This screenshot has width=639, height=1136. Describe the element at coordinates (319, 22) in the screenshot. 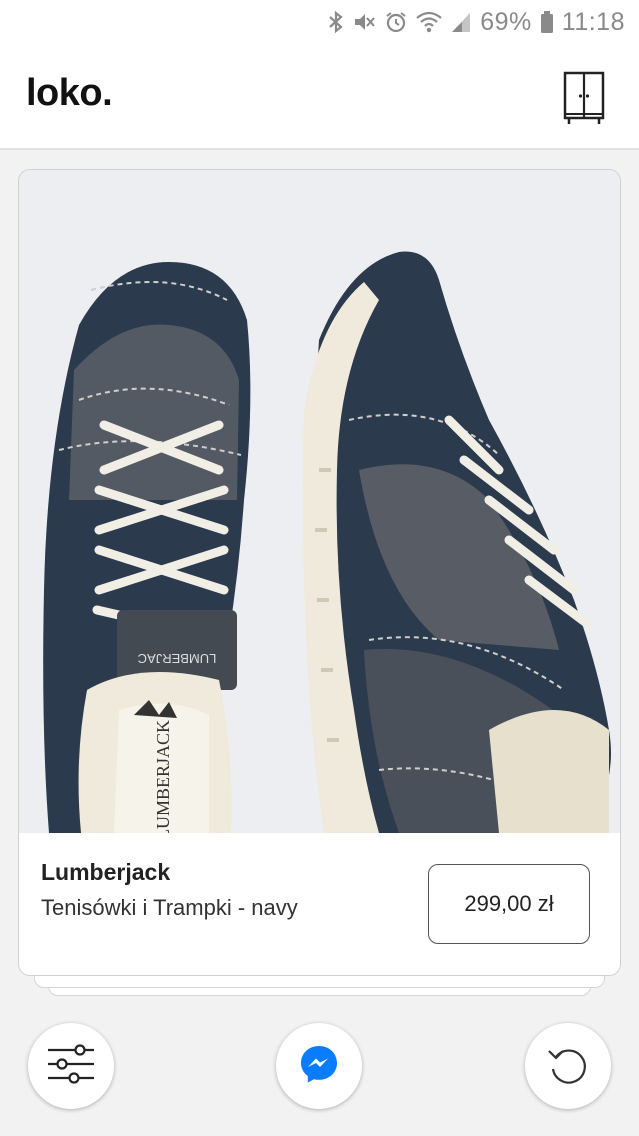

I see `status-bar: 69% 11:18` at that location.